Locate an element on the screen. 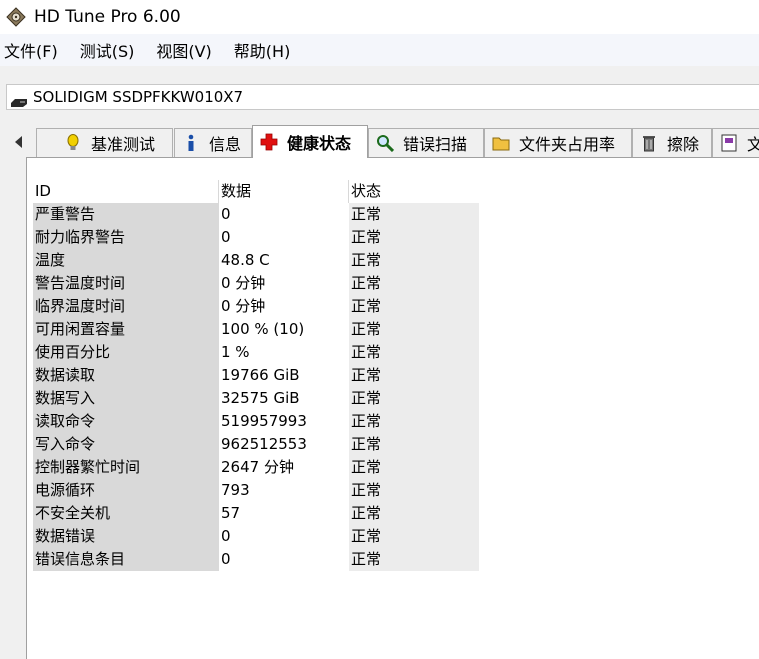  table-row: 温度 48.8 C 正常 is located at coordinates (258, 260).